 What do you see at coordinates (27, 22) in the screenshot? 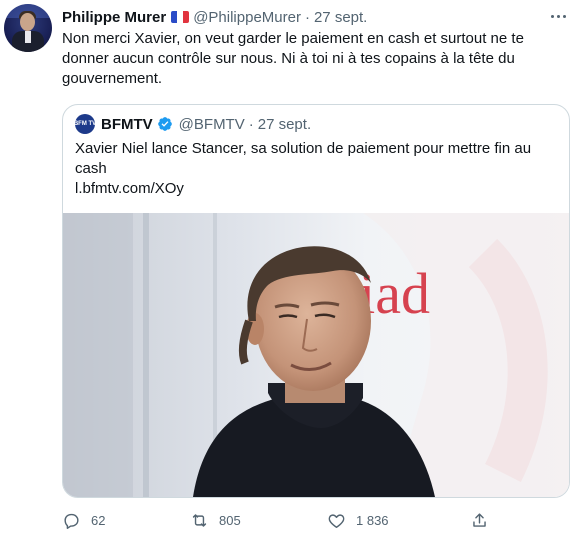
I see `avatar-face` at bounding box center [27, 22].